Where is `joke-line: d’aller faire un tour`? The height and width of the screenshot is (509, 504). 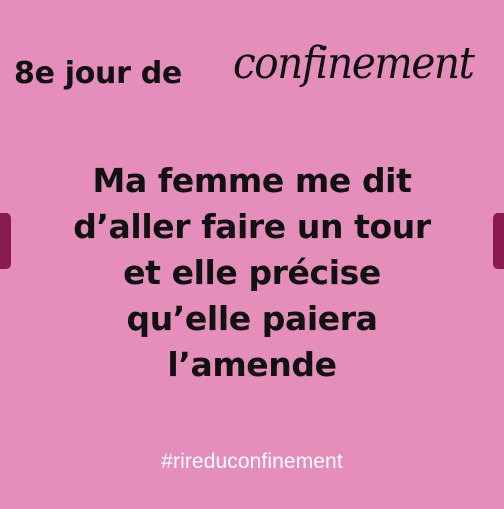 joke-line: d’aller faire un tour is located at coordinates (252, 226).